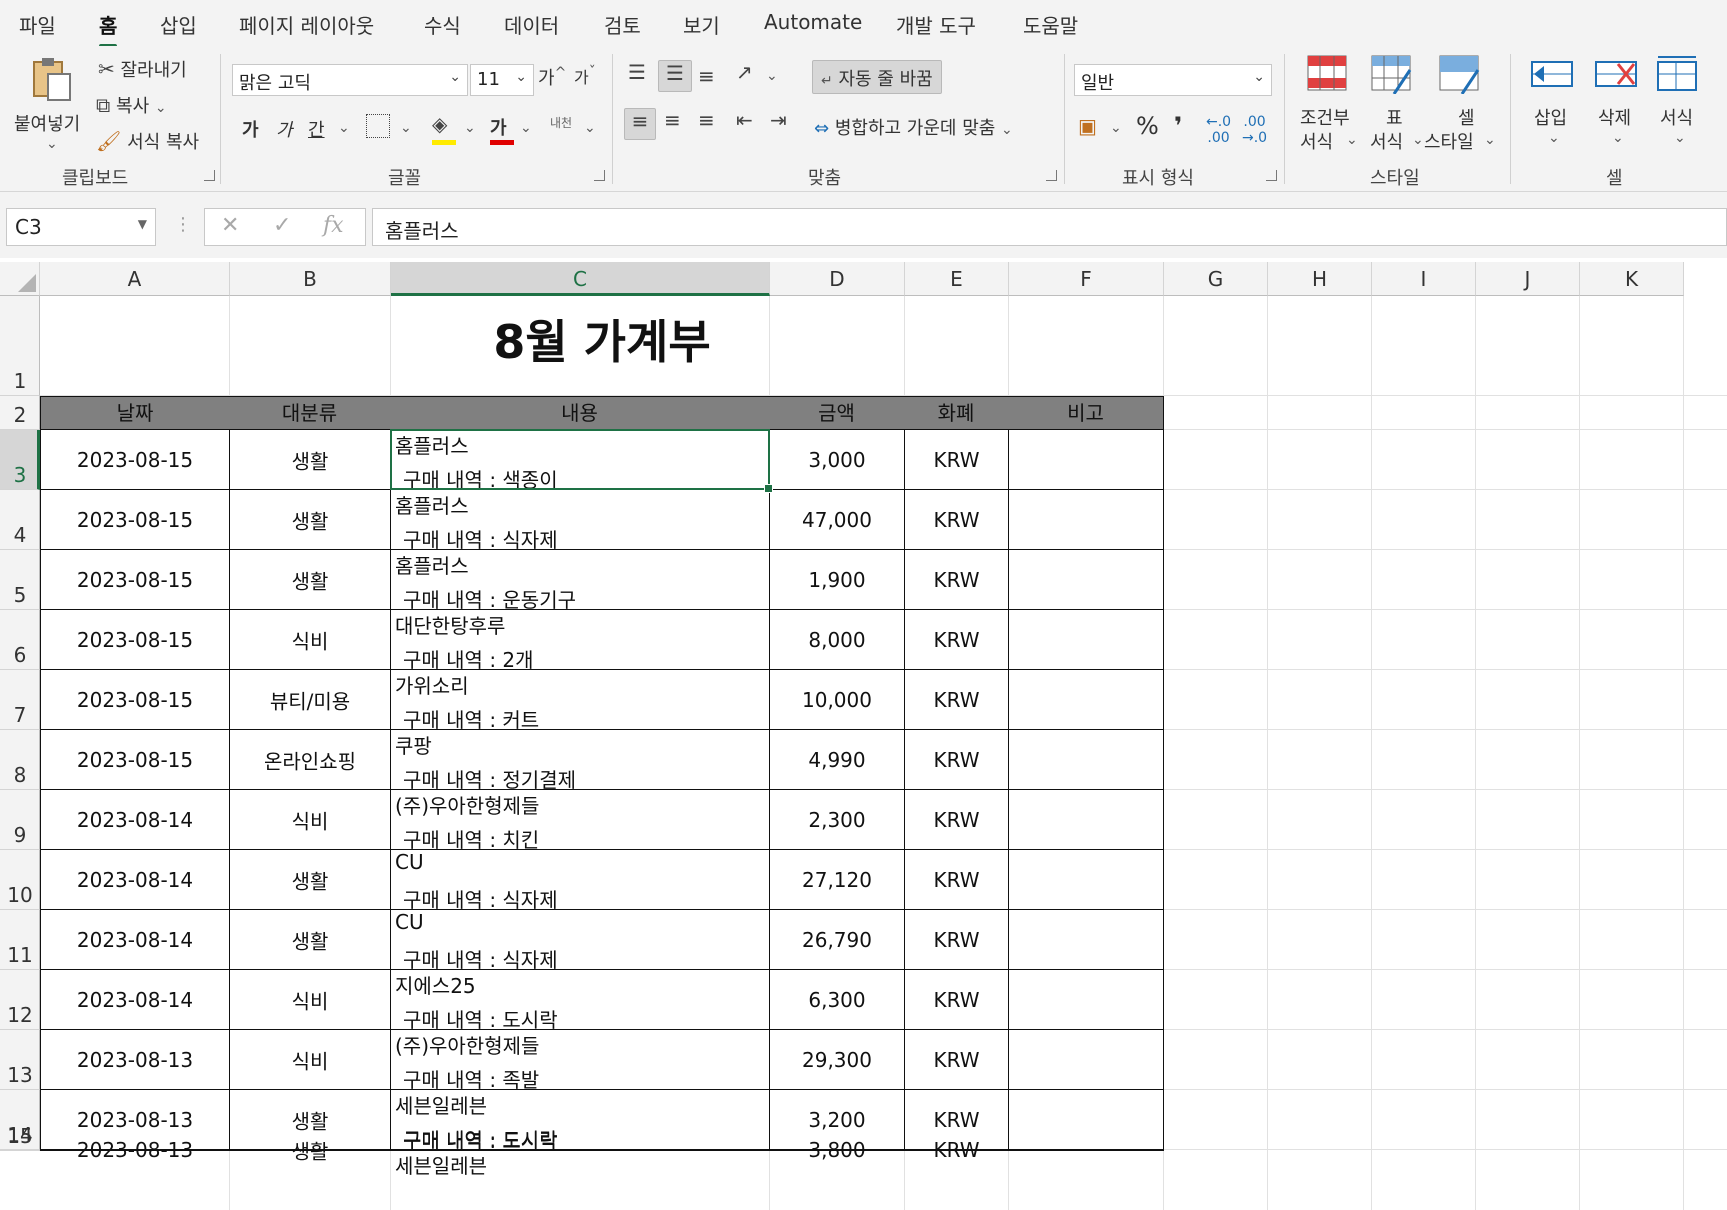 The image size is (1727, 1210). What do you see at coordinates (1216, 279) in the screenshot?
I see `column-header-g: G` at bounding box center [1216, 279].